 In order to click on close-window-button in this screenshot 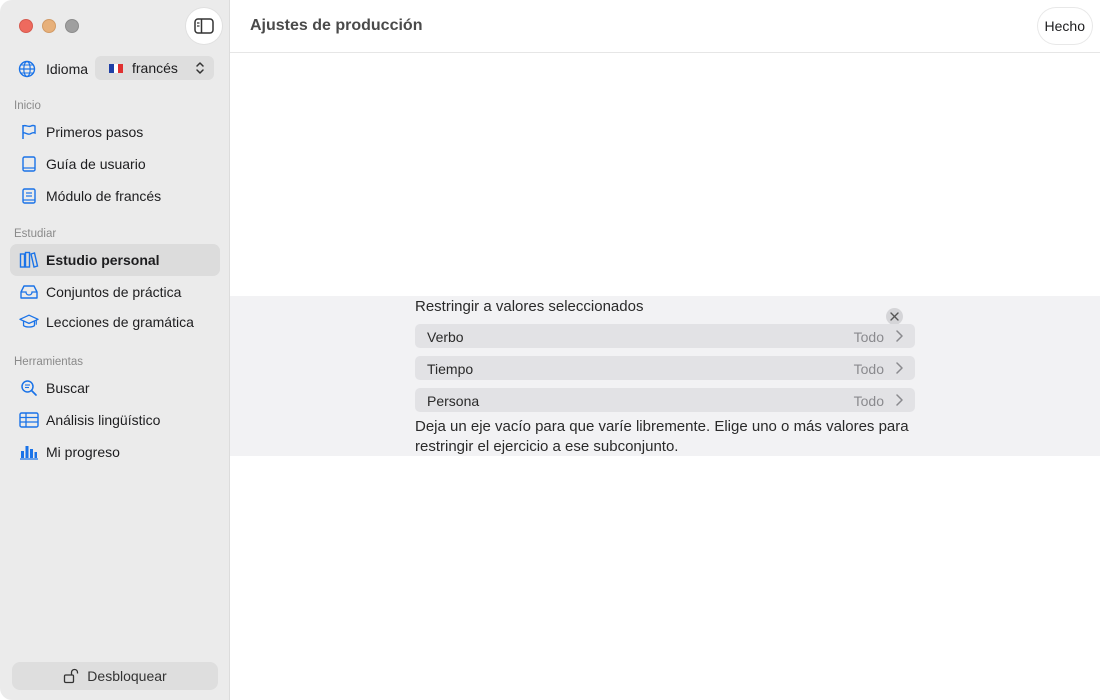, I will do `click(26, 26)`.